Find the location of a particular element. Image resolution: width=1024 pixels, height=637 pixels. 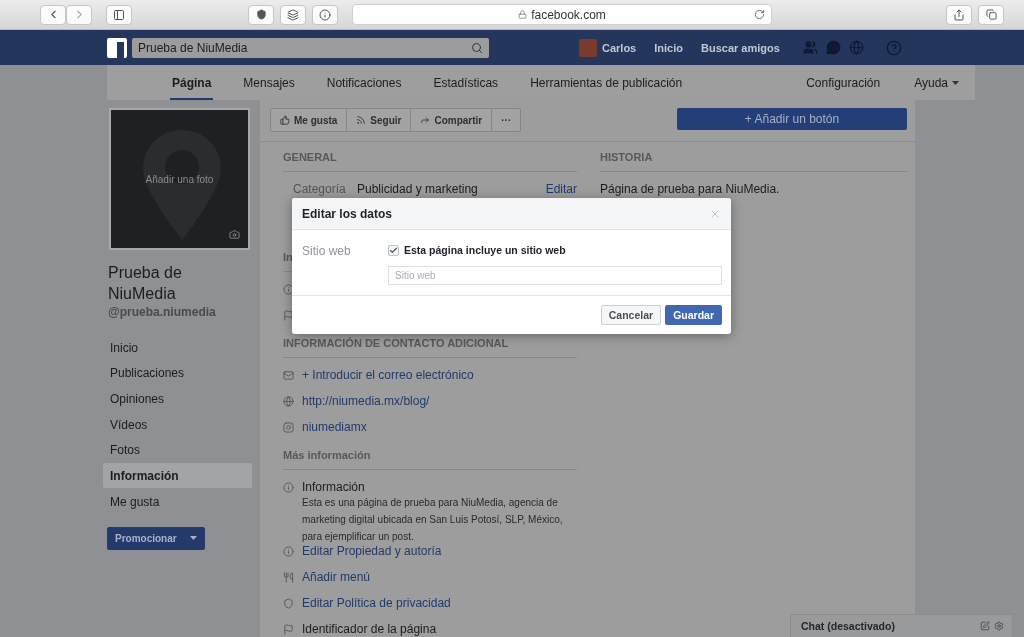

fork-knife-icon is located at coordinates (288, 577).